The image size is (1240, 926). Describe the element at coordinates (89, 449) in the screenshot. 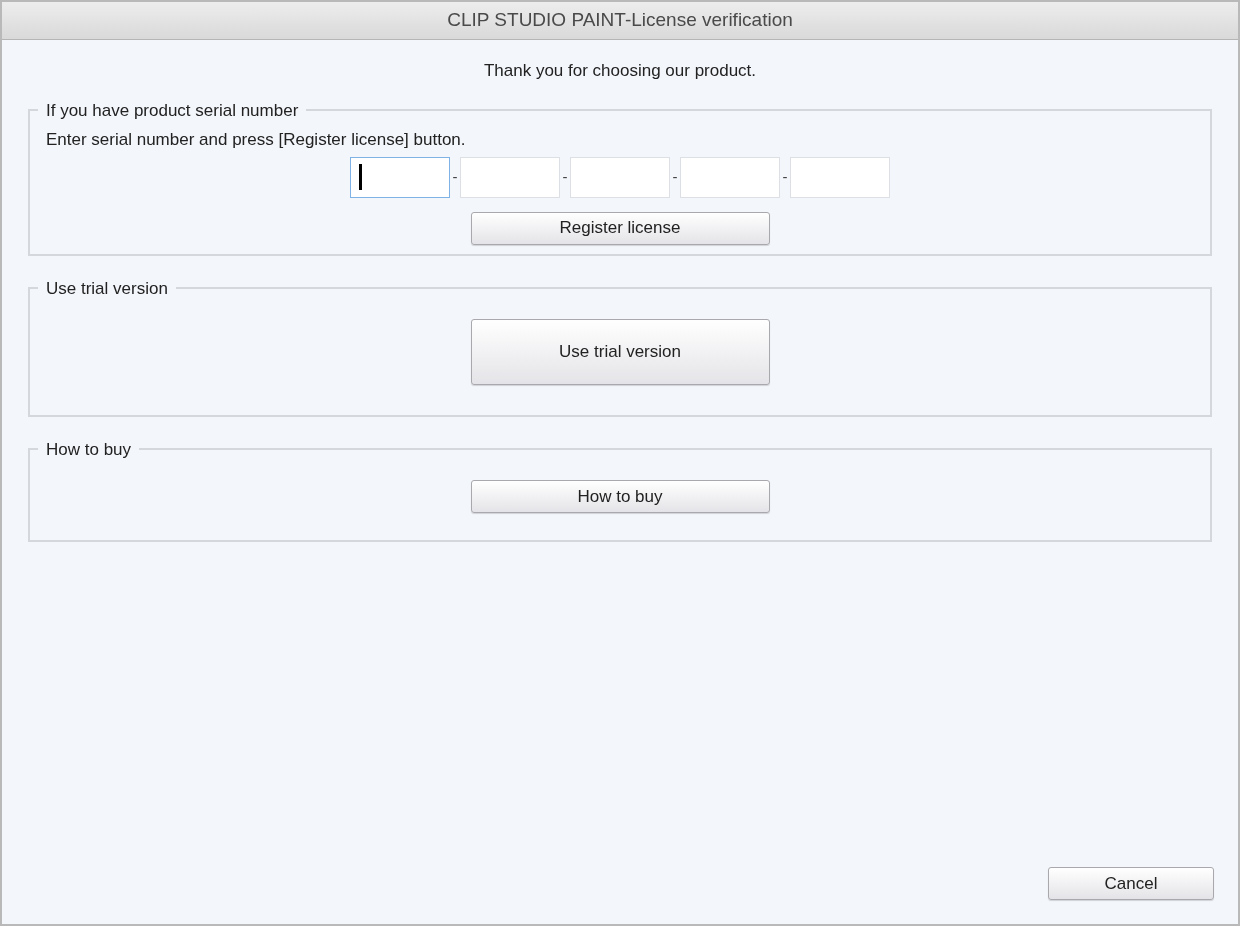

I see `group-title: How to buy` at that location.